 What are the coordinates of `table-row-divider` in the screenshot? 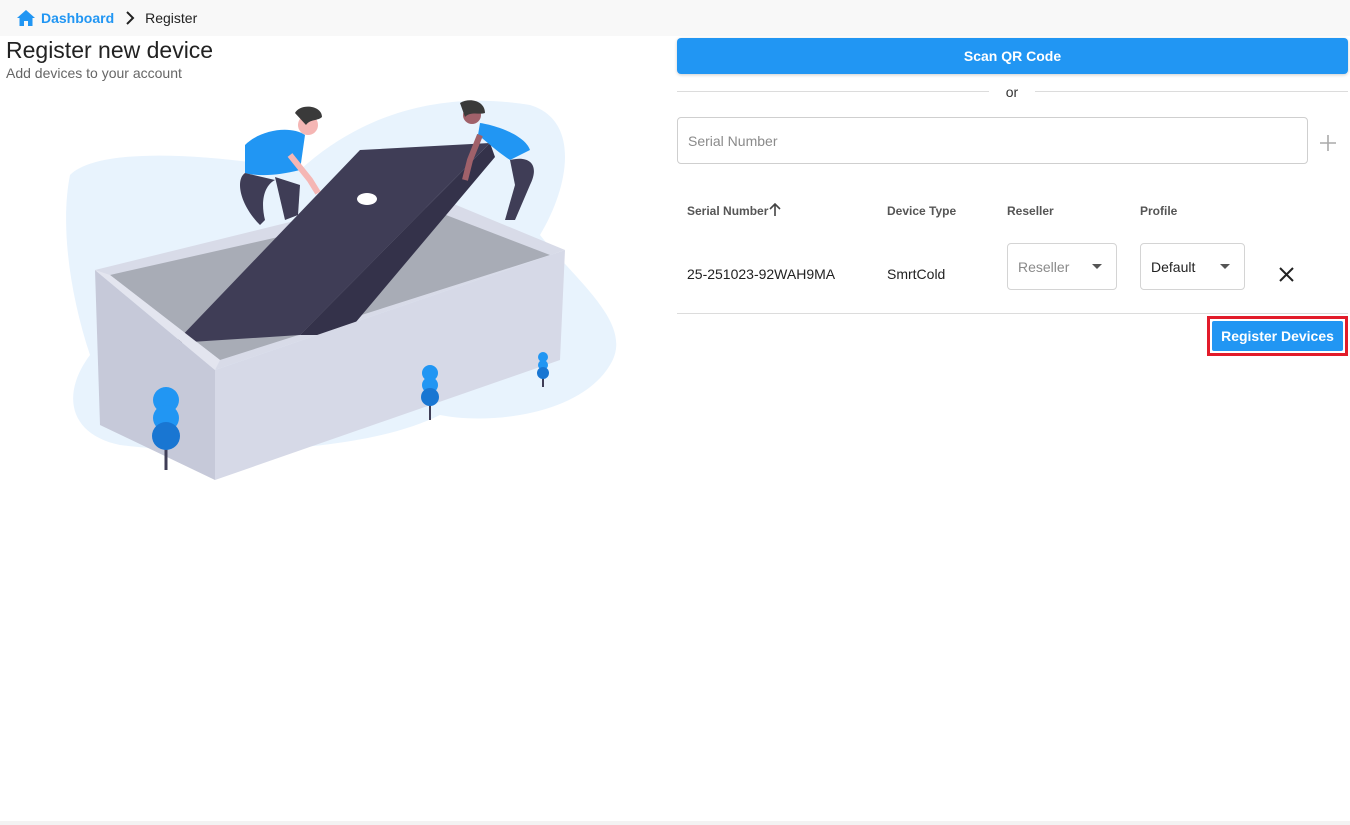 It's located at (1012, 313).